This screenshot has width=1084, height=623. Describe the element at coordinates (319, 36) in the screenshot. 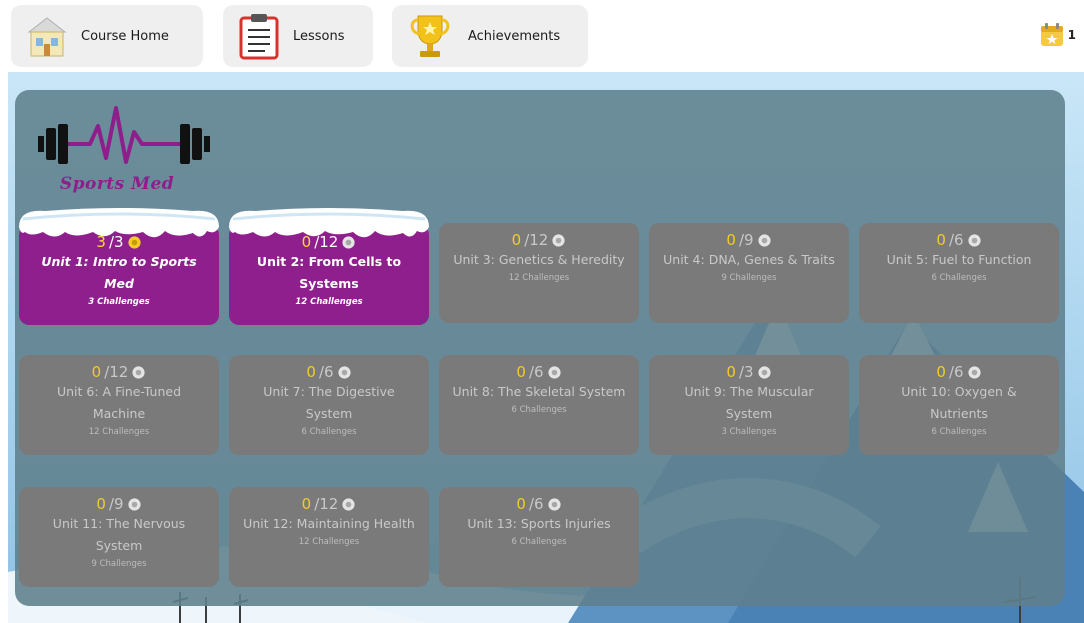

I see `lessons-label: Lessons` at that location.